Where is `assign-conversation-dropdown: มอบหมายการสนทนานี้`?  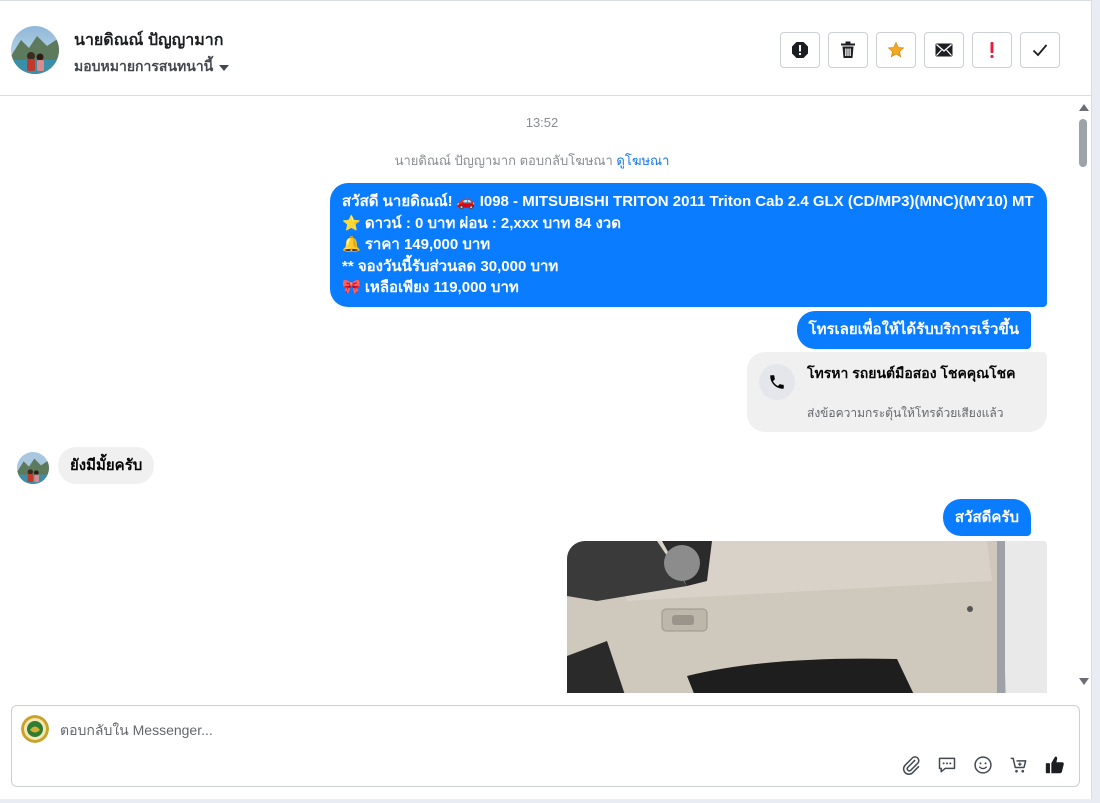
assign-conversation-dropdown: มอบหมายการสนทนานี้ is located at coordinates (152, 67).